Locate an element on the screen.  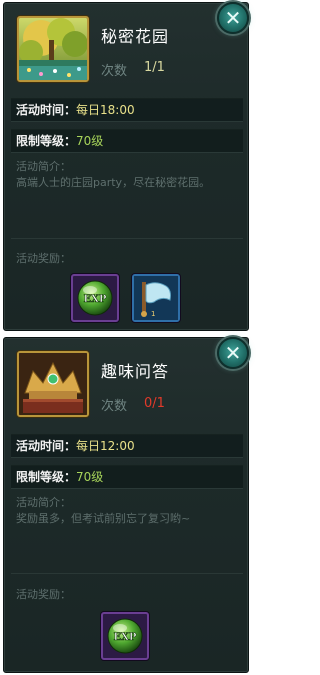
attempts-value: 1/1 is located at coordinates (154, 67).